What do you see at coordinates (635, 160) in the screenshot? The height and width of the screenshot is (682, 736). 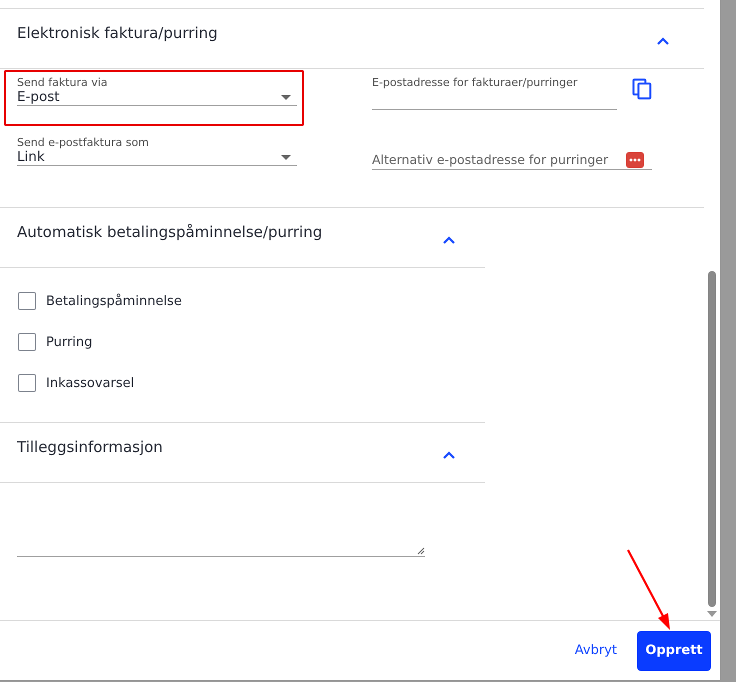 I see `dots-icon` at bounding box center [635, 160].